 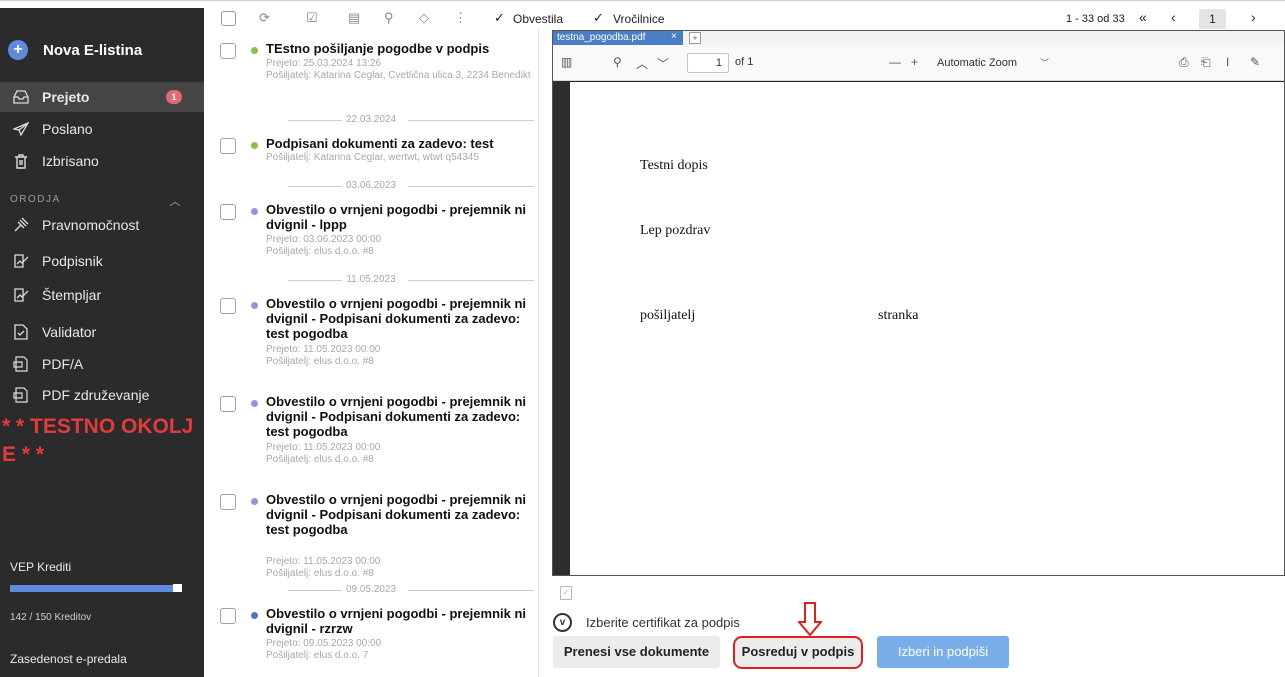 What do you see at coordinates (642, 0) in the screenshot?
I see `top-border` at bounding box center [642, 0].